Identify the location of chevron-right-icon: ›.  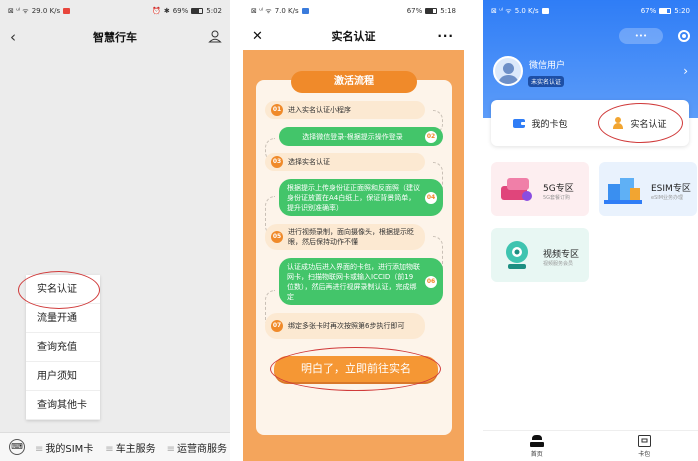
(685, 71).